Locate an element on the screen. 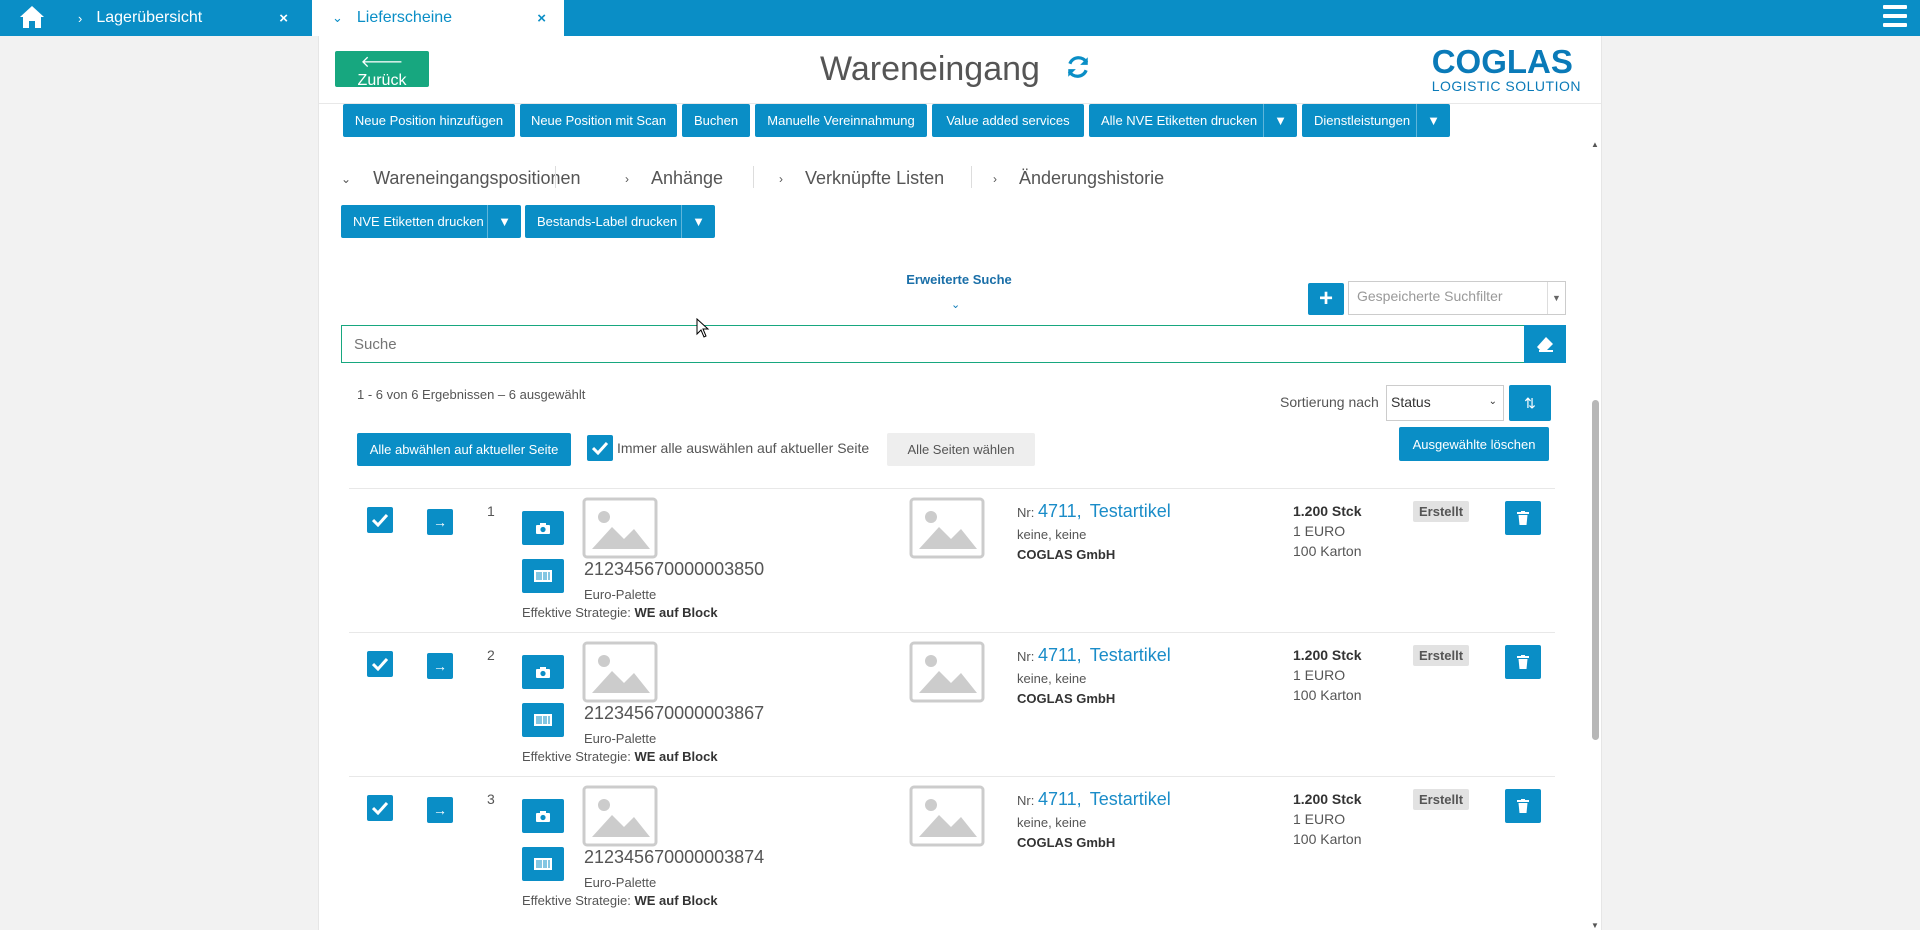 Image resolution: width=1920 pixels, height=930 pixels. add-position-scan-button: Neue Position mit Scan is located at coordinates (598, 120).